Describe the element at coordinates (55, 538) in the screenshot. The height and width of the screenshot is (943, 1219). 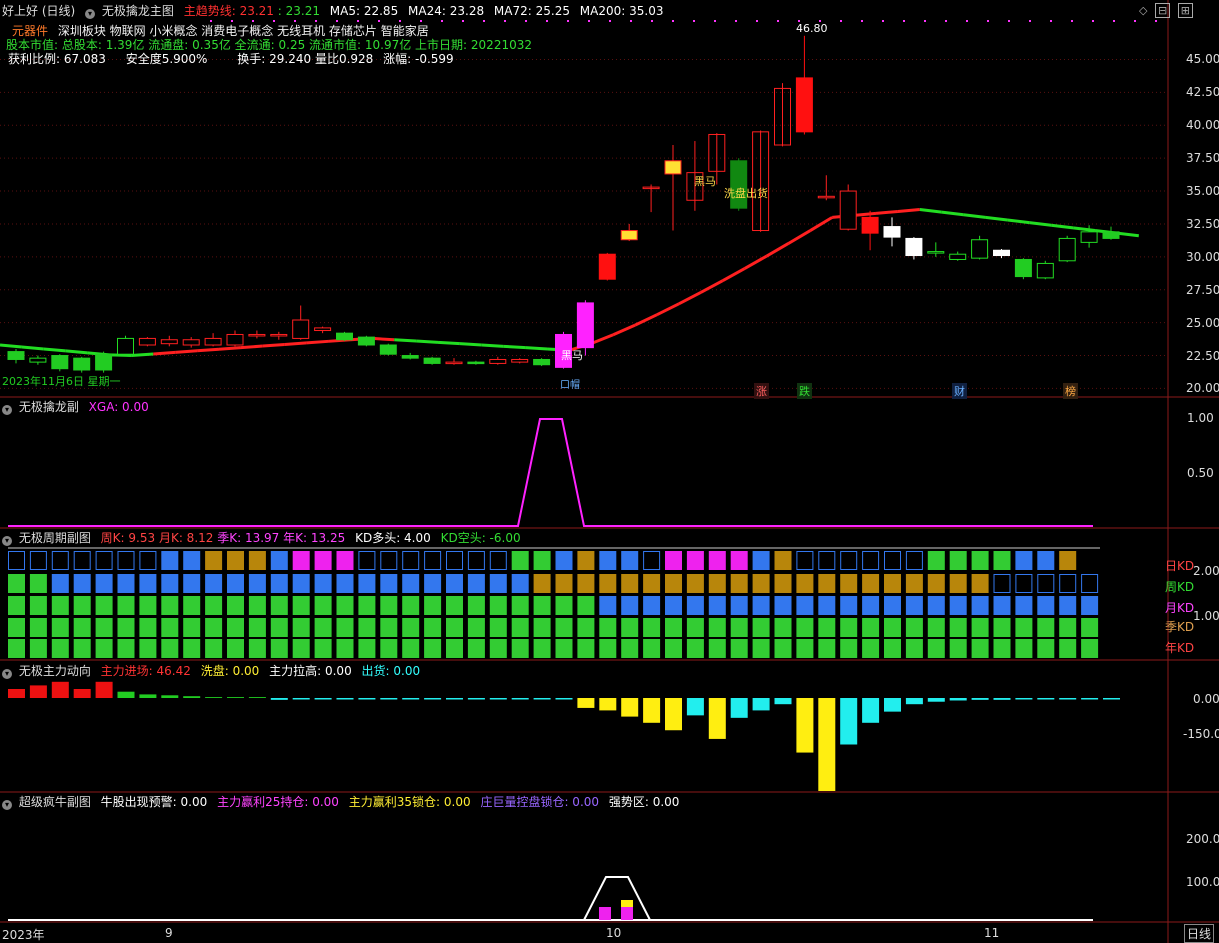
I see `panel3-name: 无极周期副图` at that location.